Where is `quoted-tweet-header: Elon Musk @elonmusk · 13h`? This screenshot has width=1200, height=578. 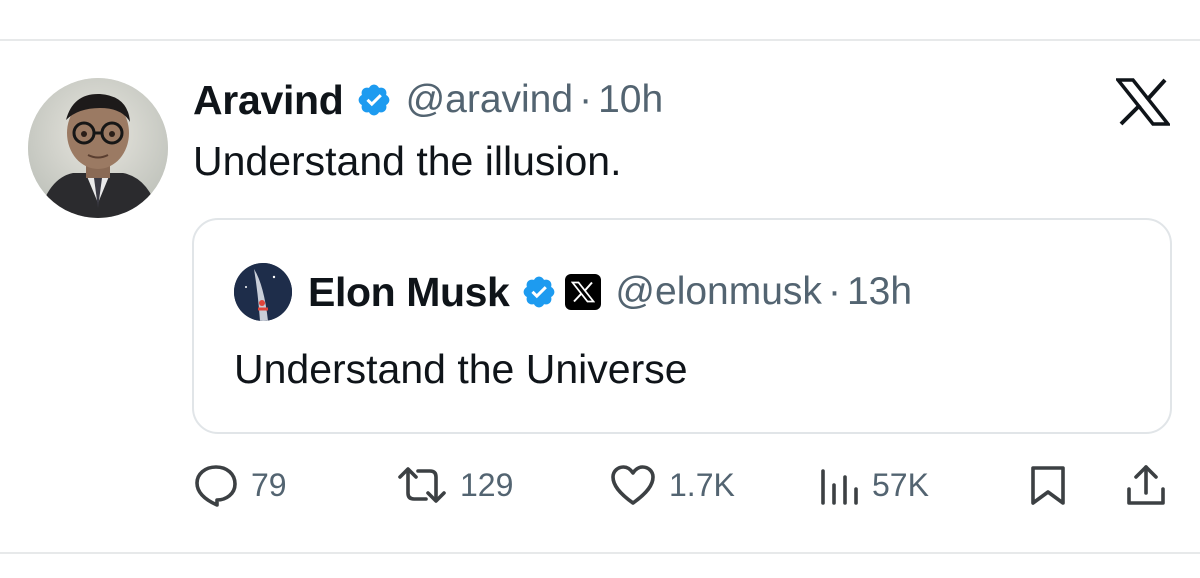 quoted-tweet-header: Elon Musk @elonmusk · 13h is located at coordinates (573, 292).